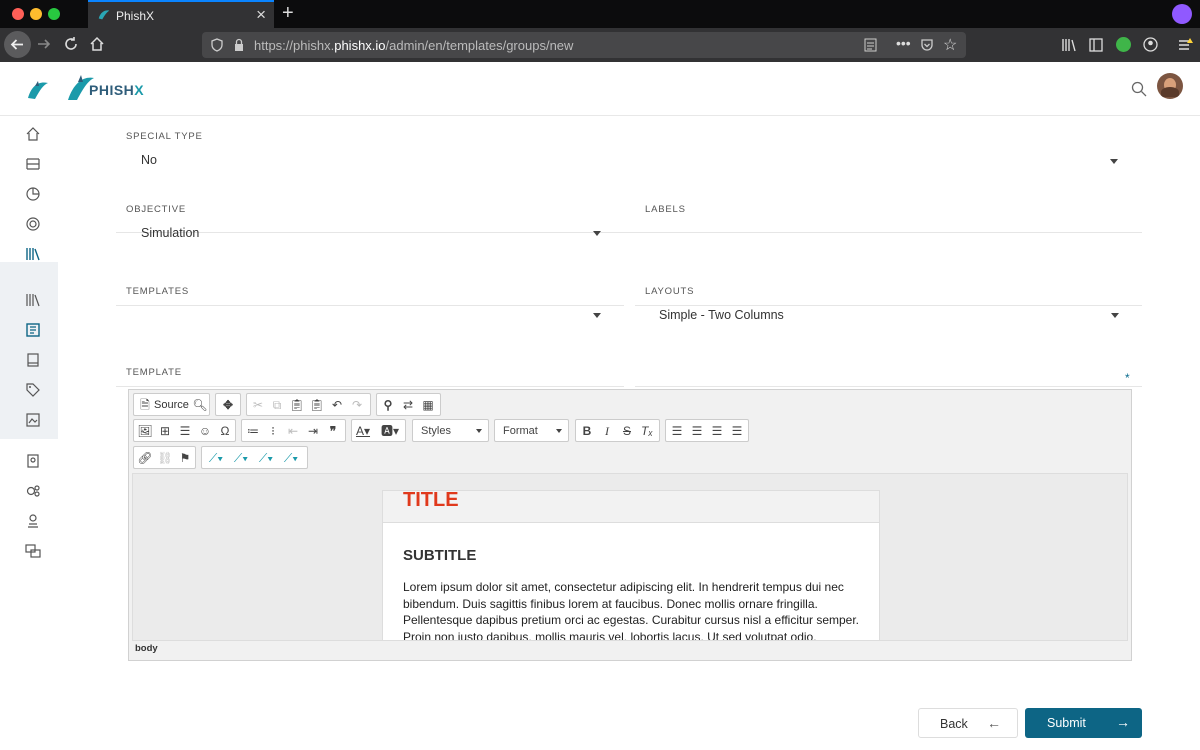 This screenshot has width=1200, height=750. I want to click on cut-icon: ✂, so click(258, 405).